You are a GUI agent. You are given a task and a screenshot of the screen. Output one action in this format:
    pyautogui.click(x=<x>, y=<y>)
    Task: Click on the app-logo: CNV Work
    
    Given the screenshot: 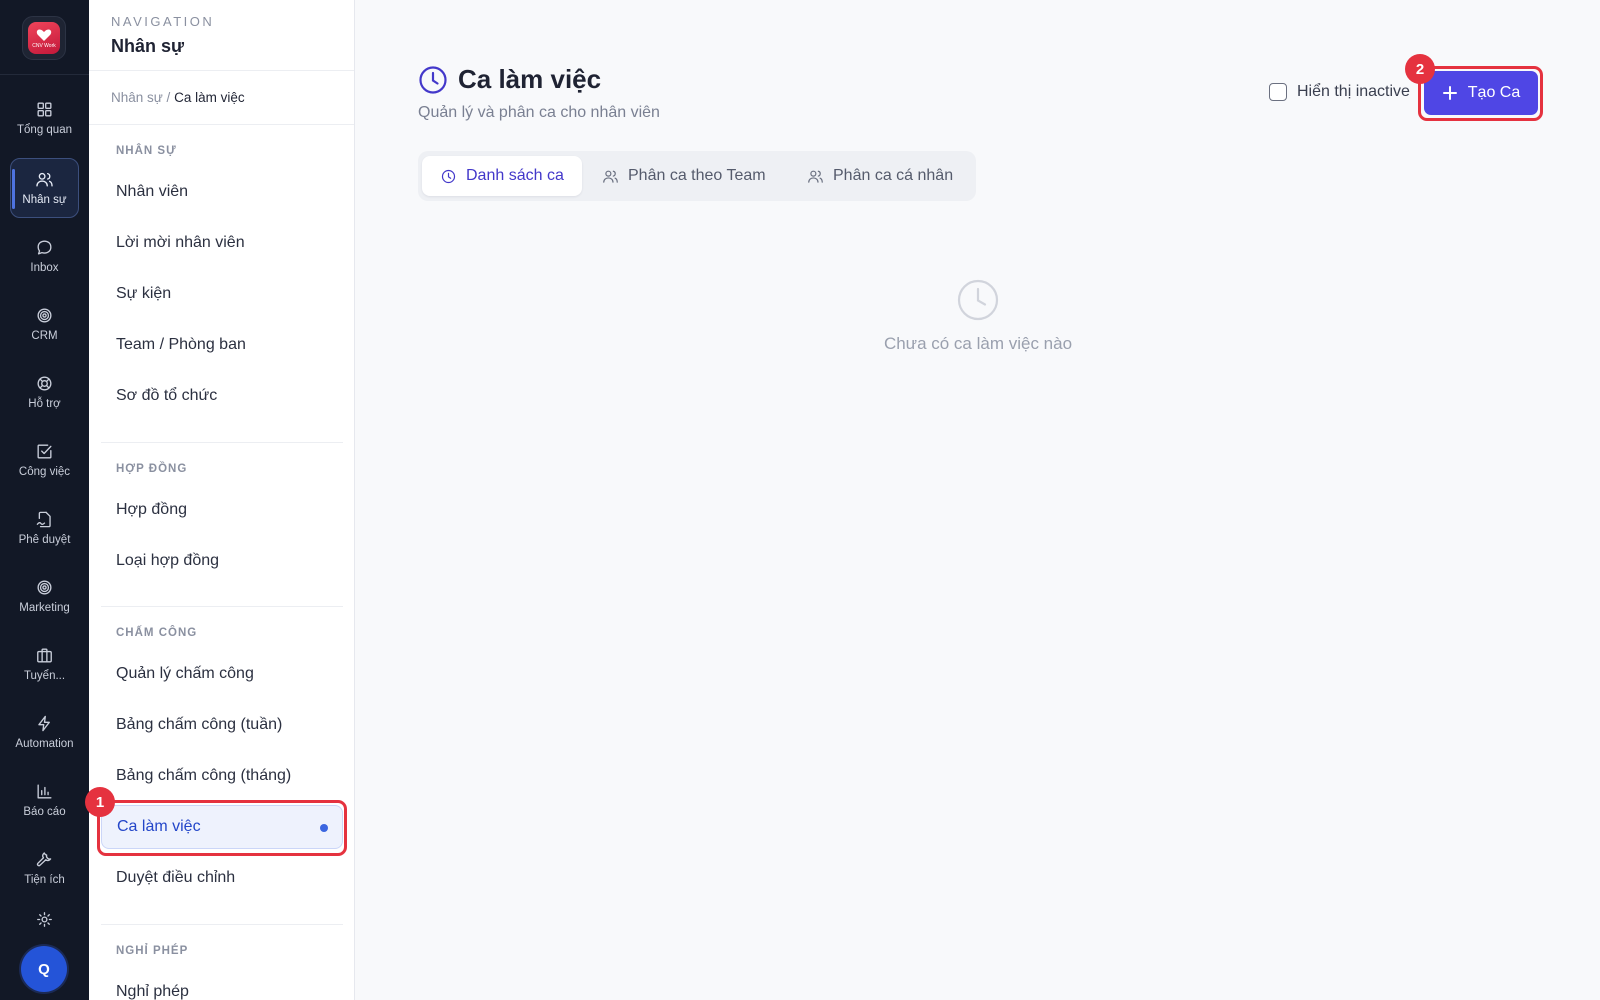 What is the action you would take?
    pyautogui.click(x=44, y=38)
    